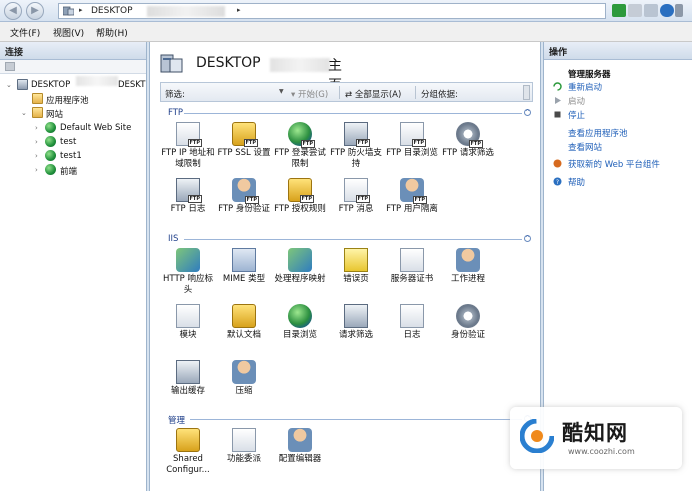 The image size is (692, 491). Describe the element at coordinates (651, 10) in the screenshot. I see `home-icon` at that location.